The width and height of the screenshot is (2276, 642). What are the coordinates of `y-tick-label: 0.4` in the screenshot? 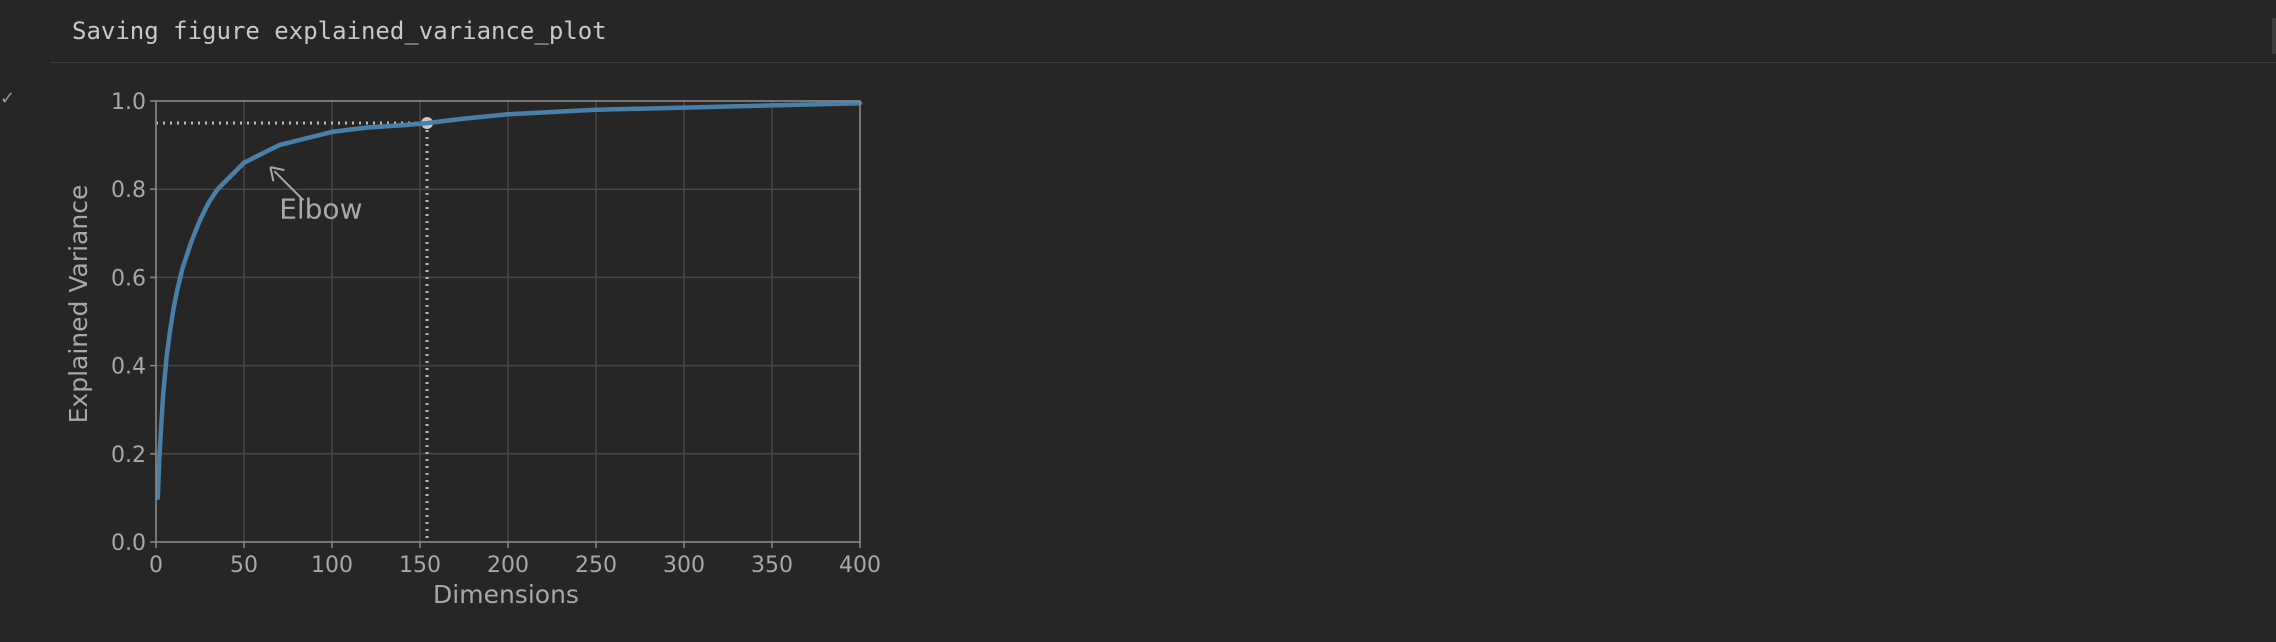 It's located at (128, 367).